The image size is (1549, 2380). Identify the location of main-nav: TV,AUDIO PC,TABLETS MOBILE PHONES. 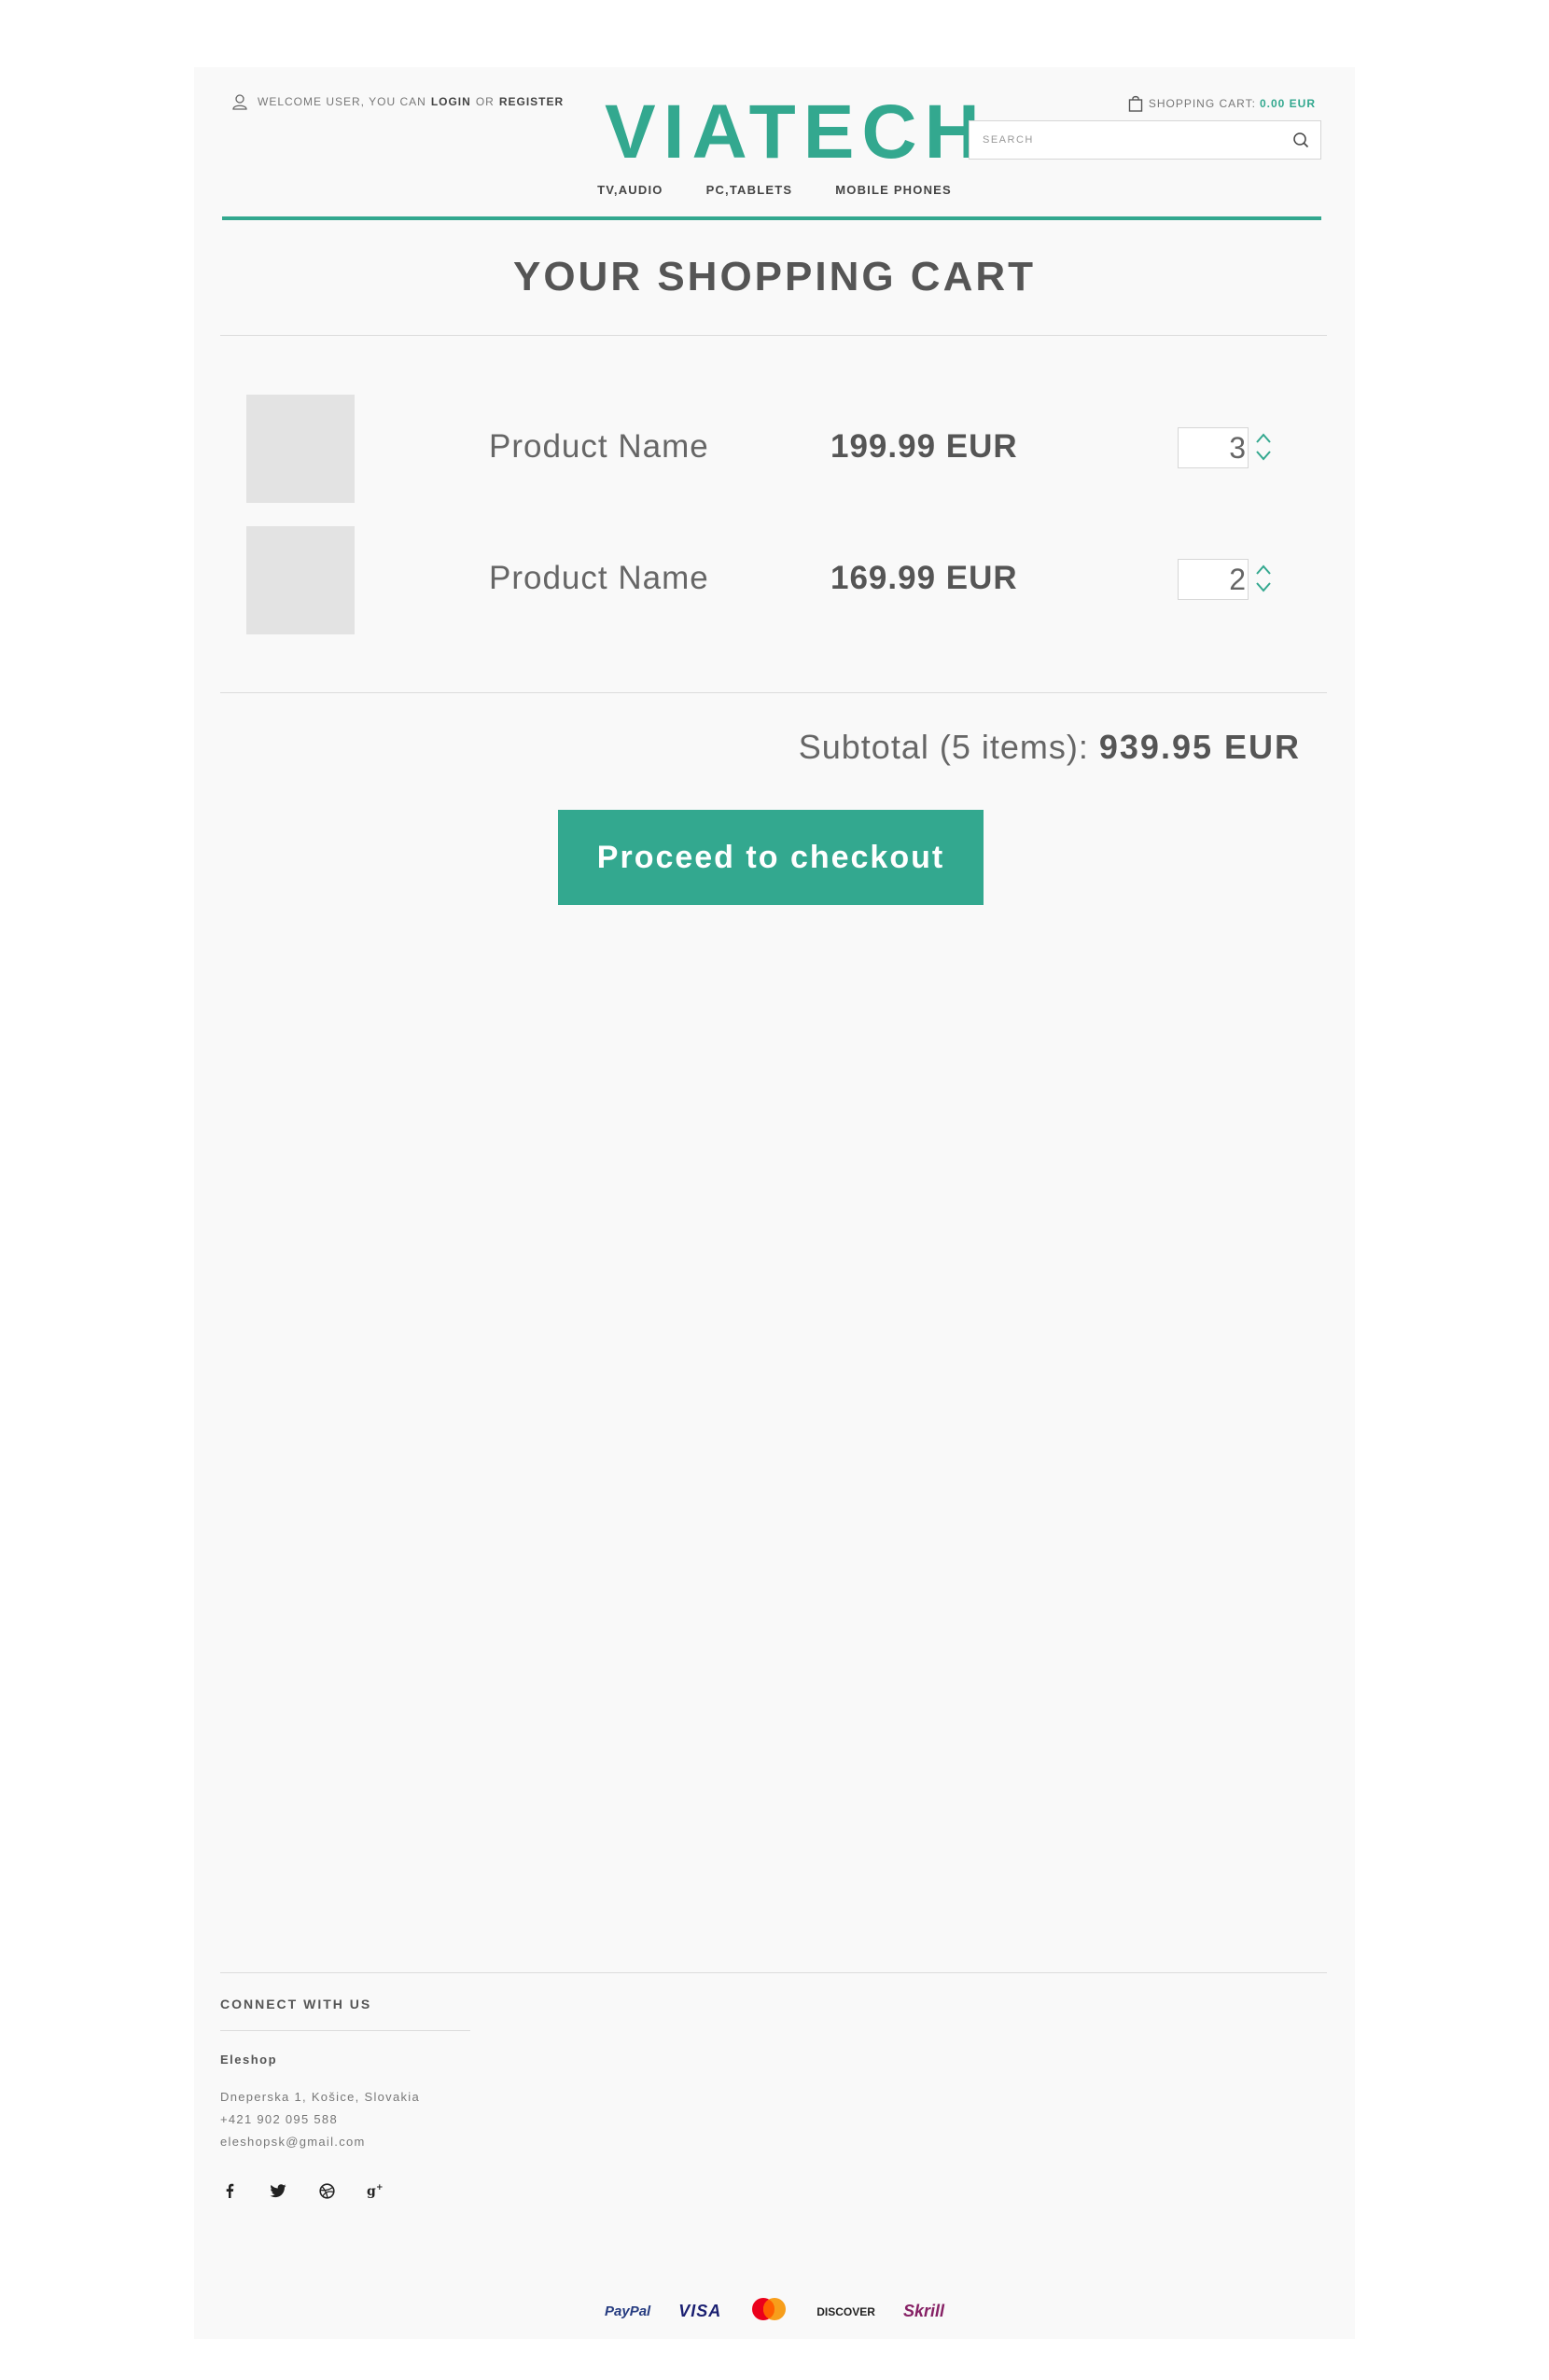
(774, 190).